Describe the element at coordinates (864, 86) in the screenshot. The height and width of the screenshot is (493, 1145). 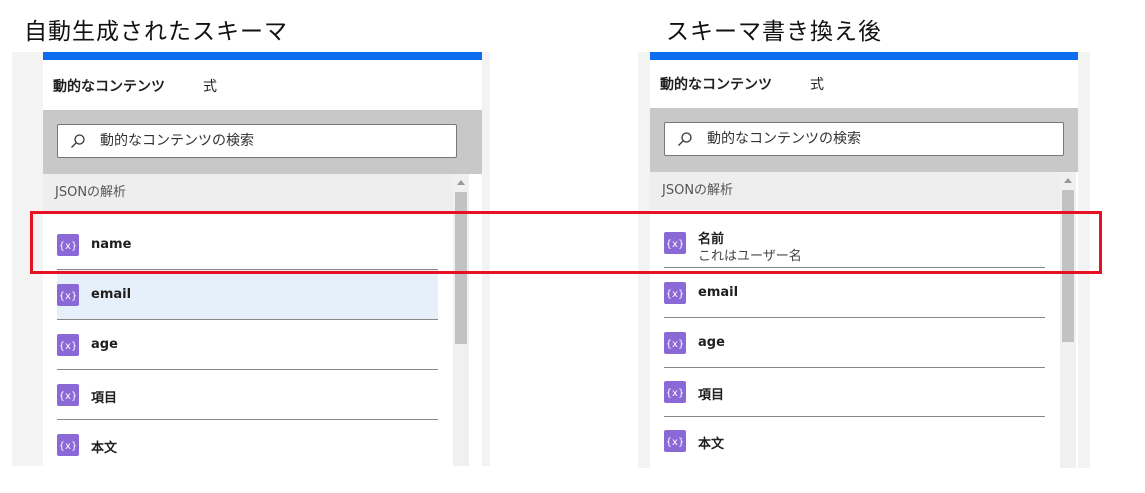
I see `right-tab-bar: 動的なコンテンツ 式` at that location.